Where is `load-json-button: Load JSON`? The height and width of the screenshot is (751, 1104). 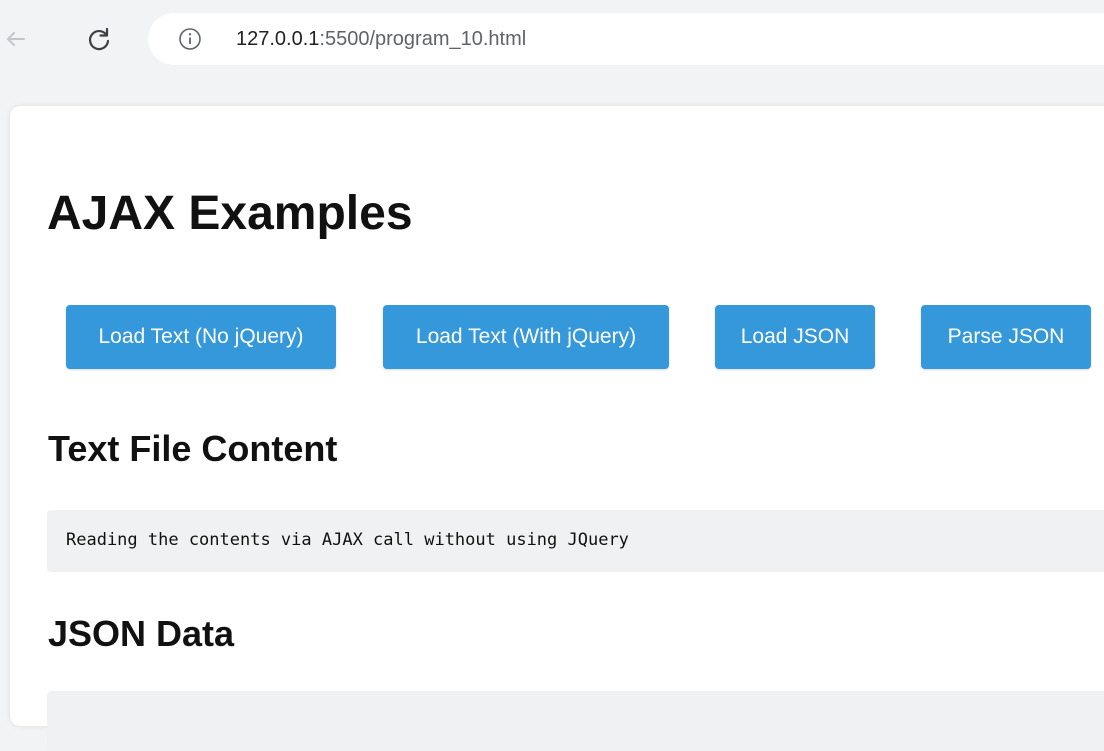 load-json-button: Load JSON is located at coordinates (795, 337).